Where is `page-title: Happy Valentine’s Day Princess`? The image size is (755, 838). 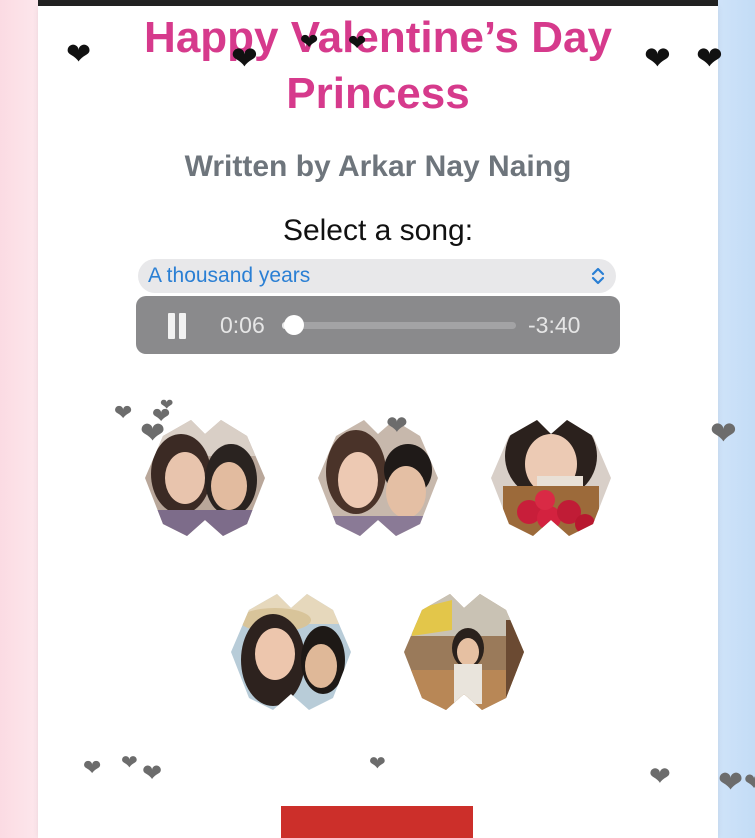 page-title: Happy Valentine’s Day Princess is located at coordinates (378, 66).